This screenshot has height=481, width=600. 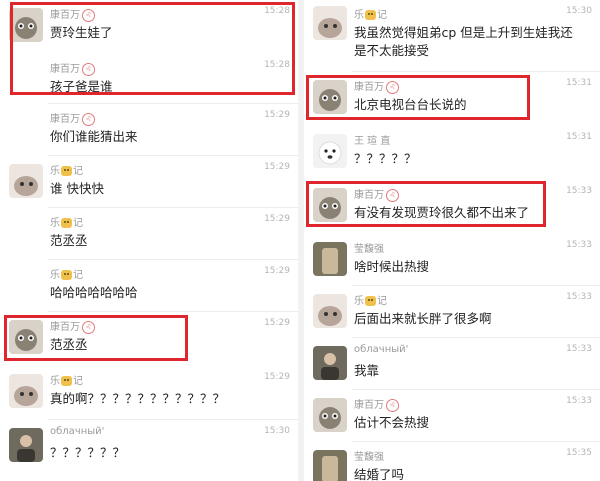 What do you see at coordinates (372, 141) in the screenshot?
I see `sender-name: 王 瑄 直` at bounding box center [372, 141].